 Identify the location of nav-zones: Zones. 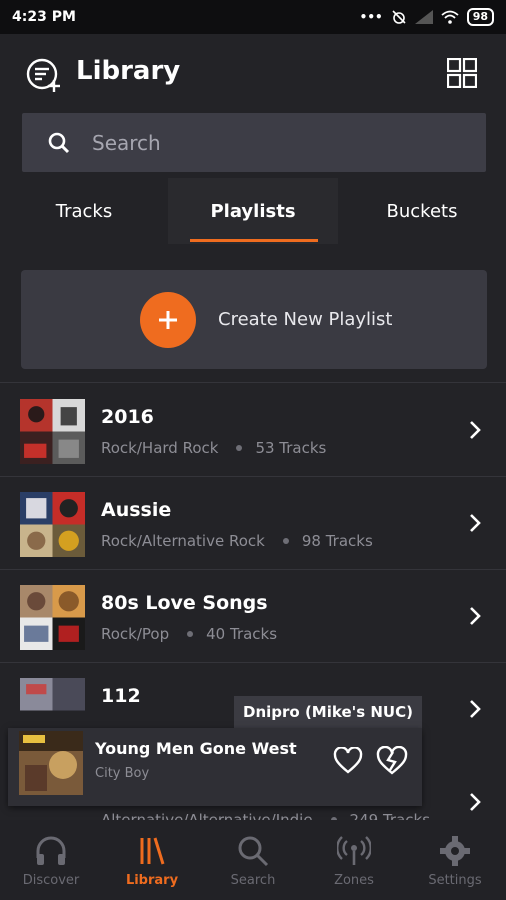
(354, 860).